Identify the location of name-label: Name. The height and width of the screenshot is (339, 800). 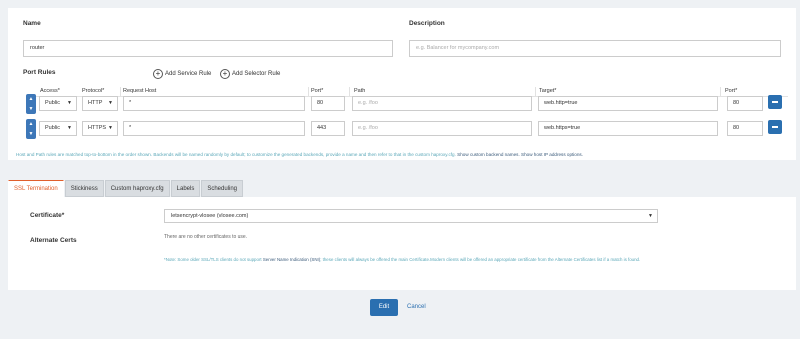
(32, 23).